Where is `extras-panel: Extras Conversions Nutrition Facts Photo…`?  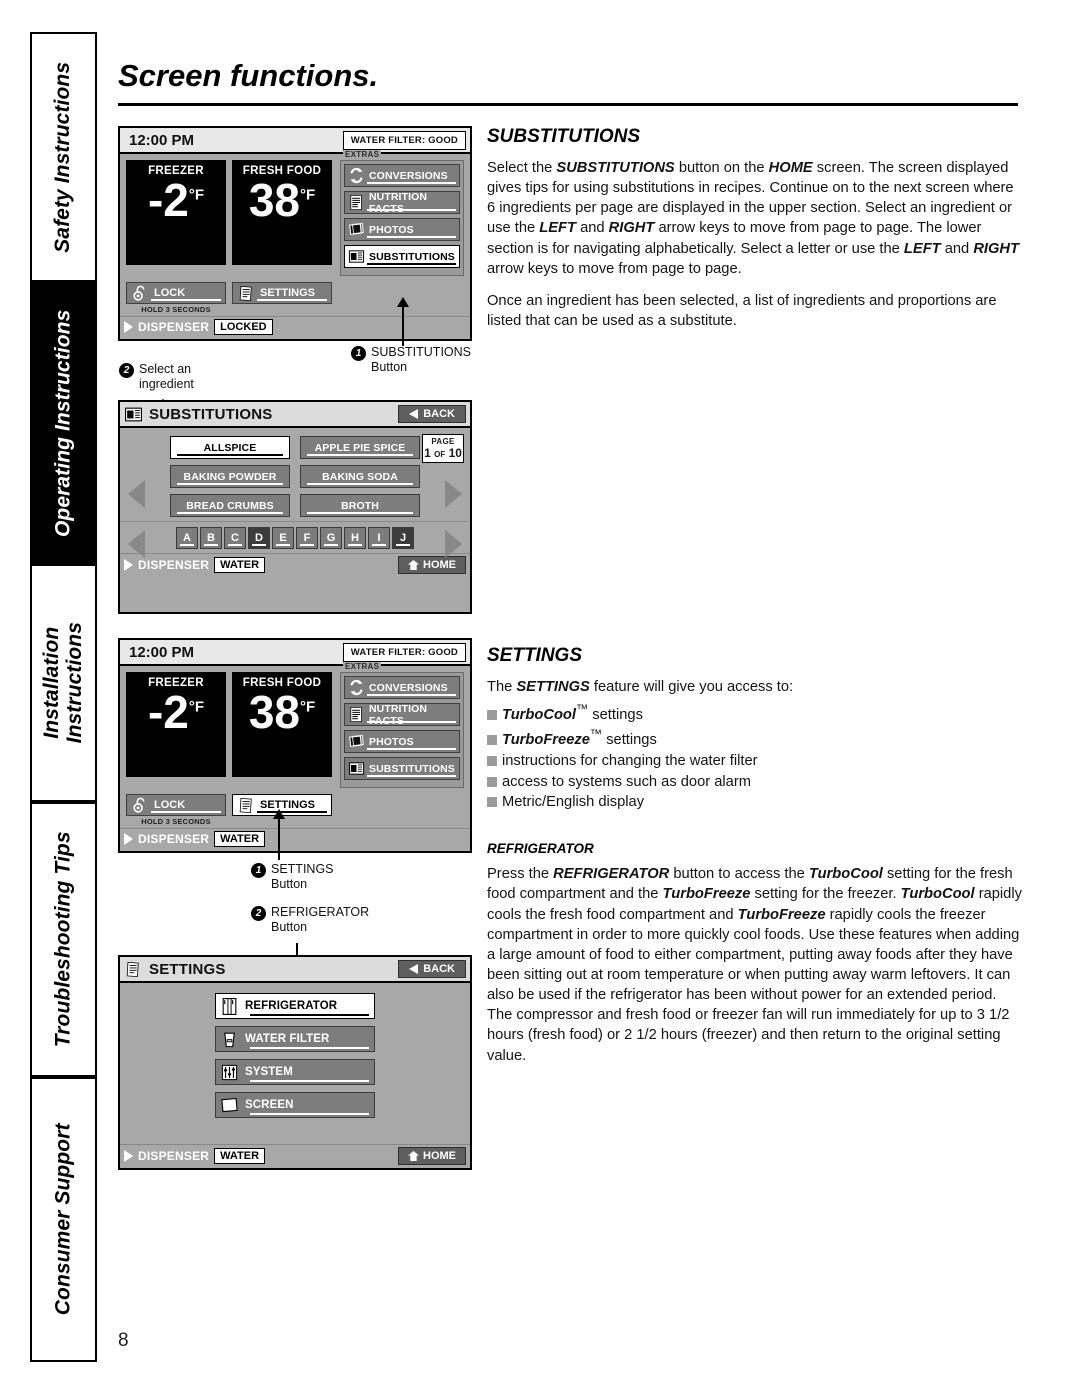 extras-panel: Extras Conversions Nutrition Facts Photo… is located at coordinates (402, 725).